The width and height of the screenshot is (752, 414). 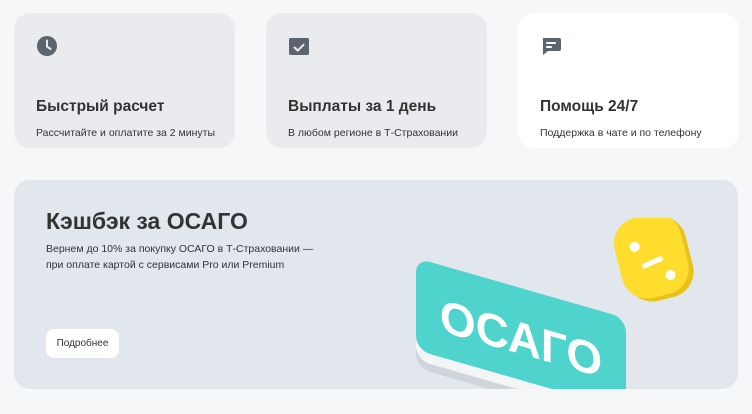 What do you see at coordinates (100, 106) in the screenshot?
I see `feature-title: Быстрый расчет` at bounding box center [100, 106].